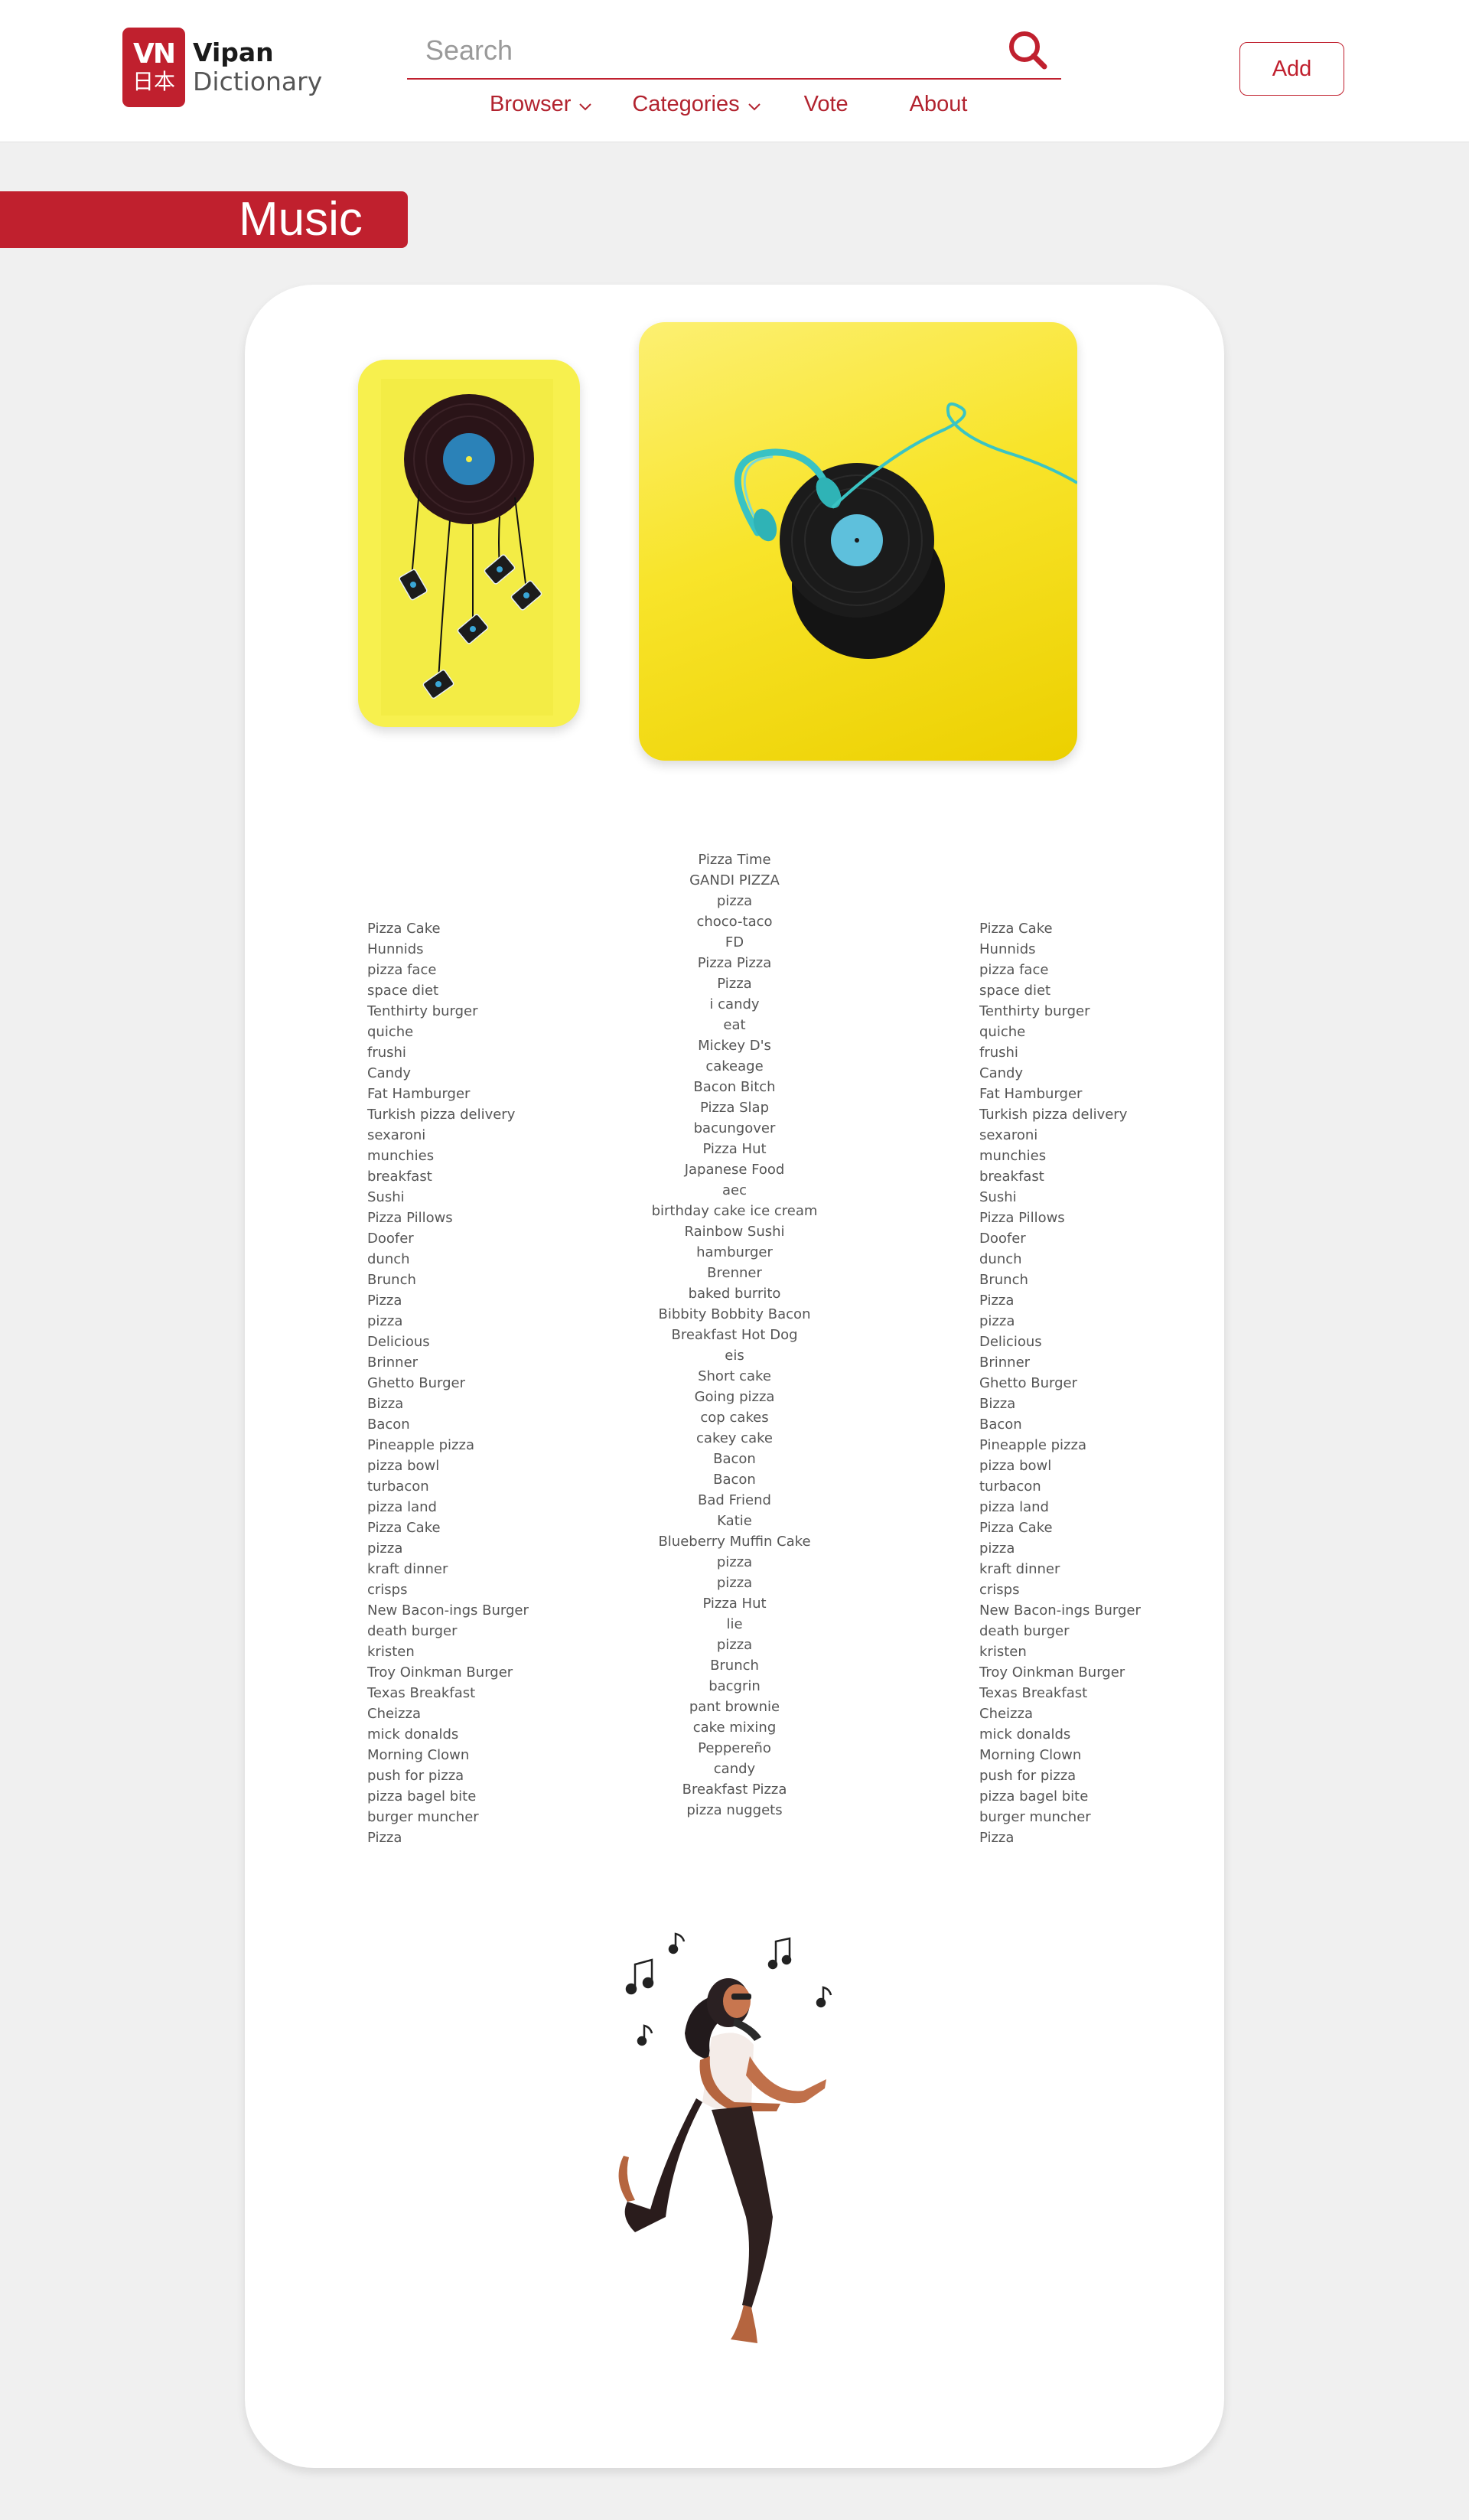 The image size is (1469, 2520). I want to click on word-right: space diet, so click(1094, 990).